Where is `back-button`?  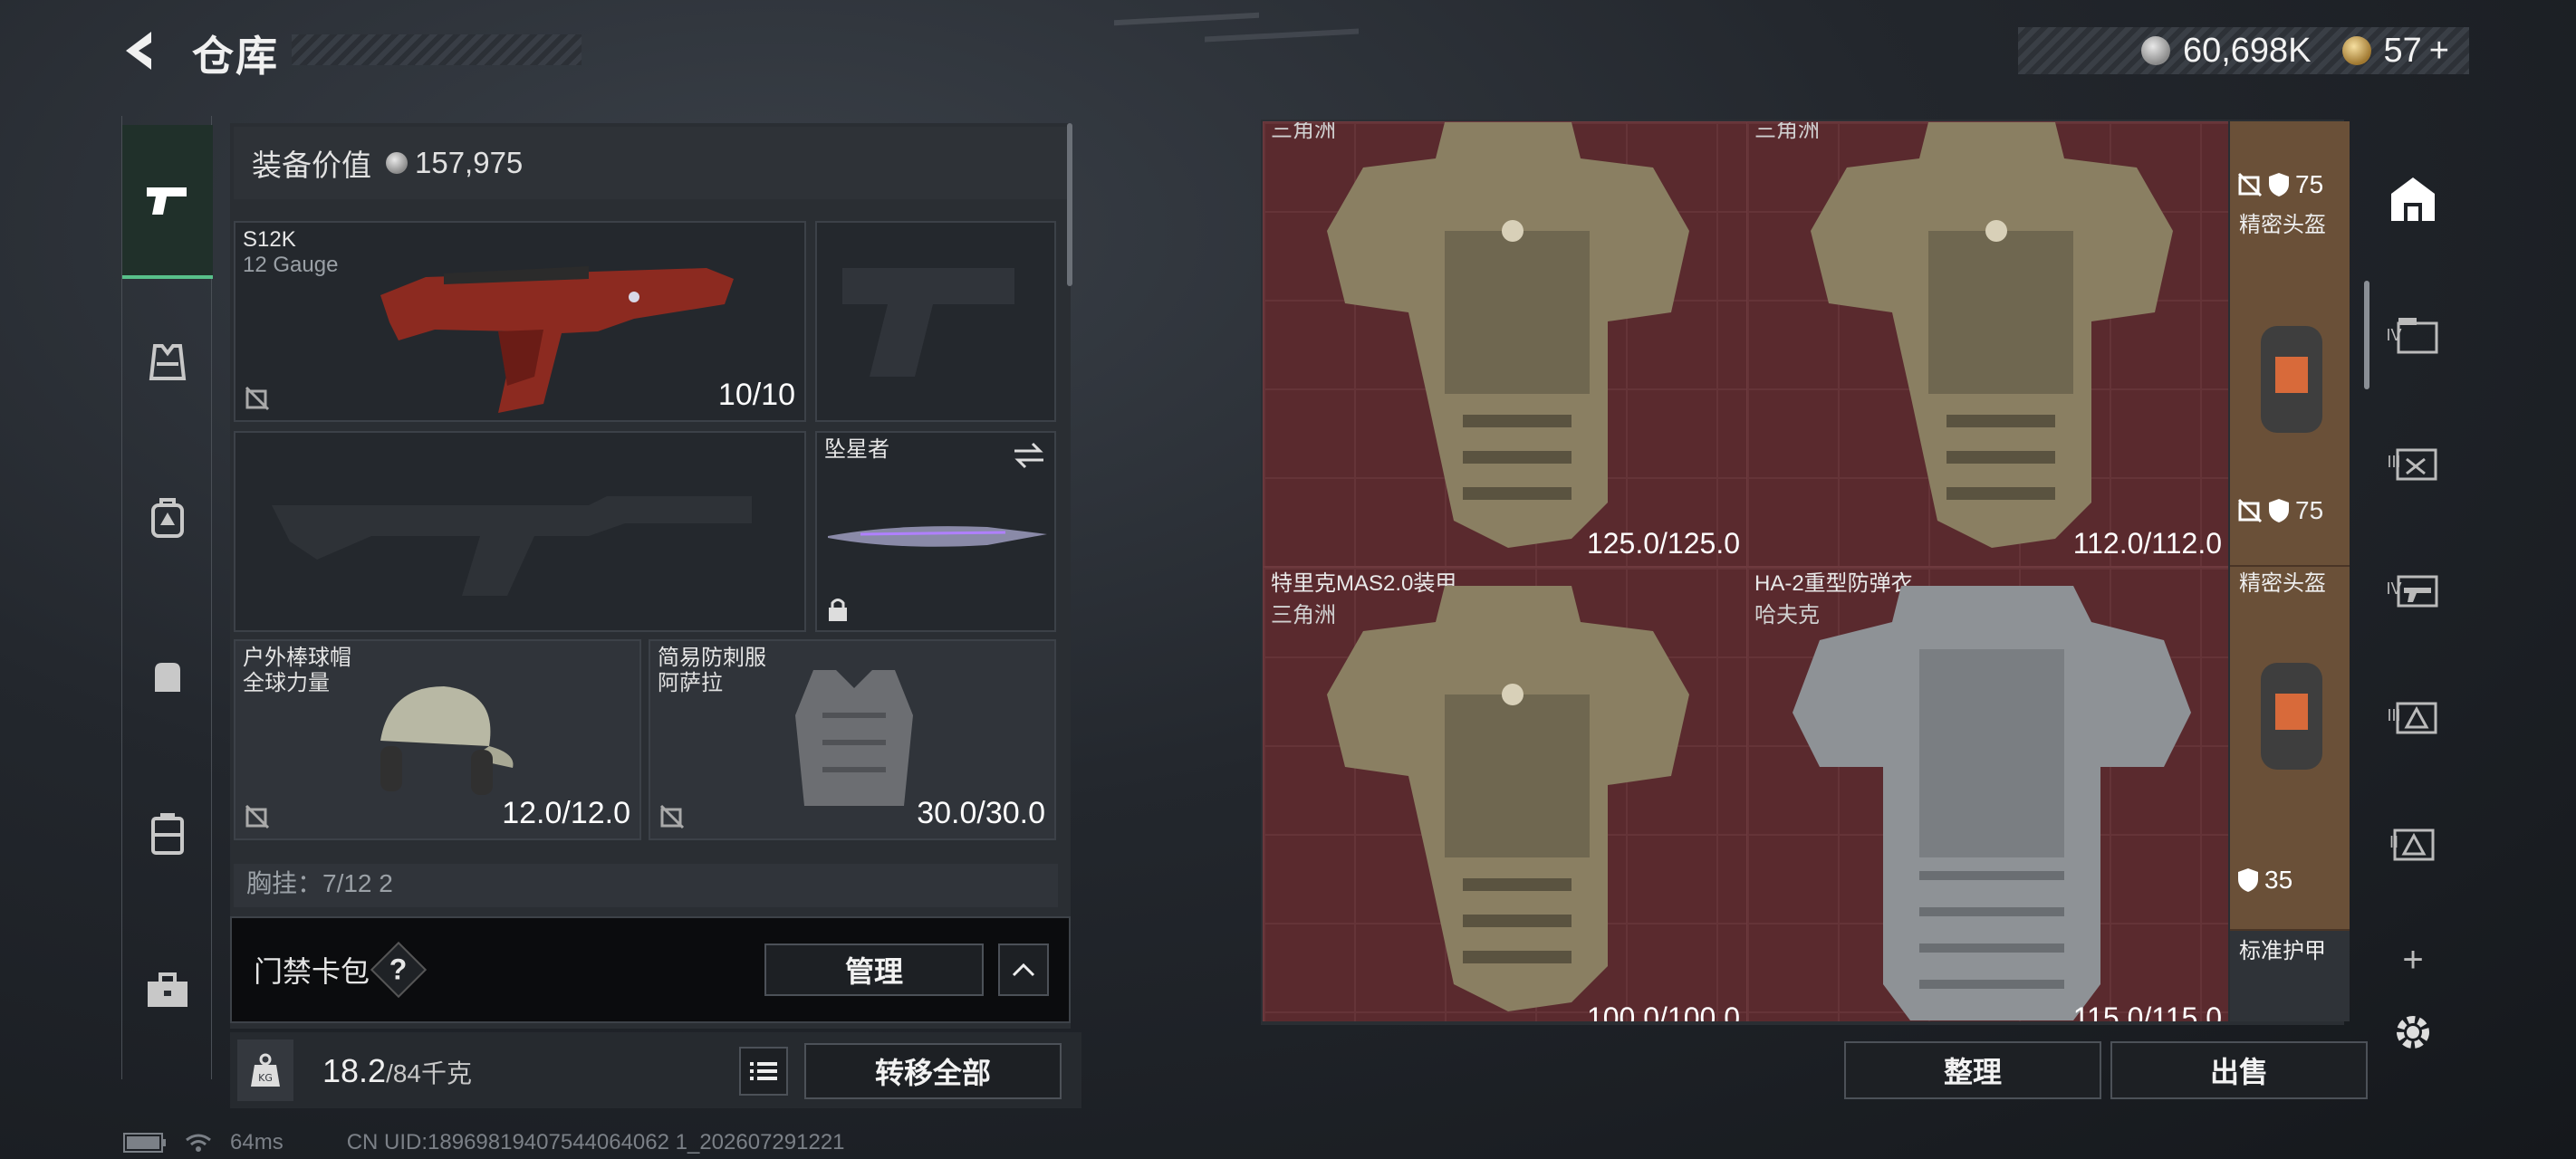
back-button is located at coordinates (140, 50).